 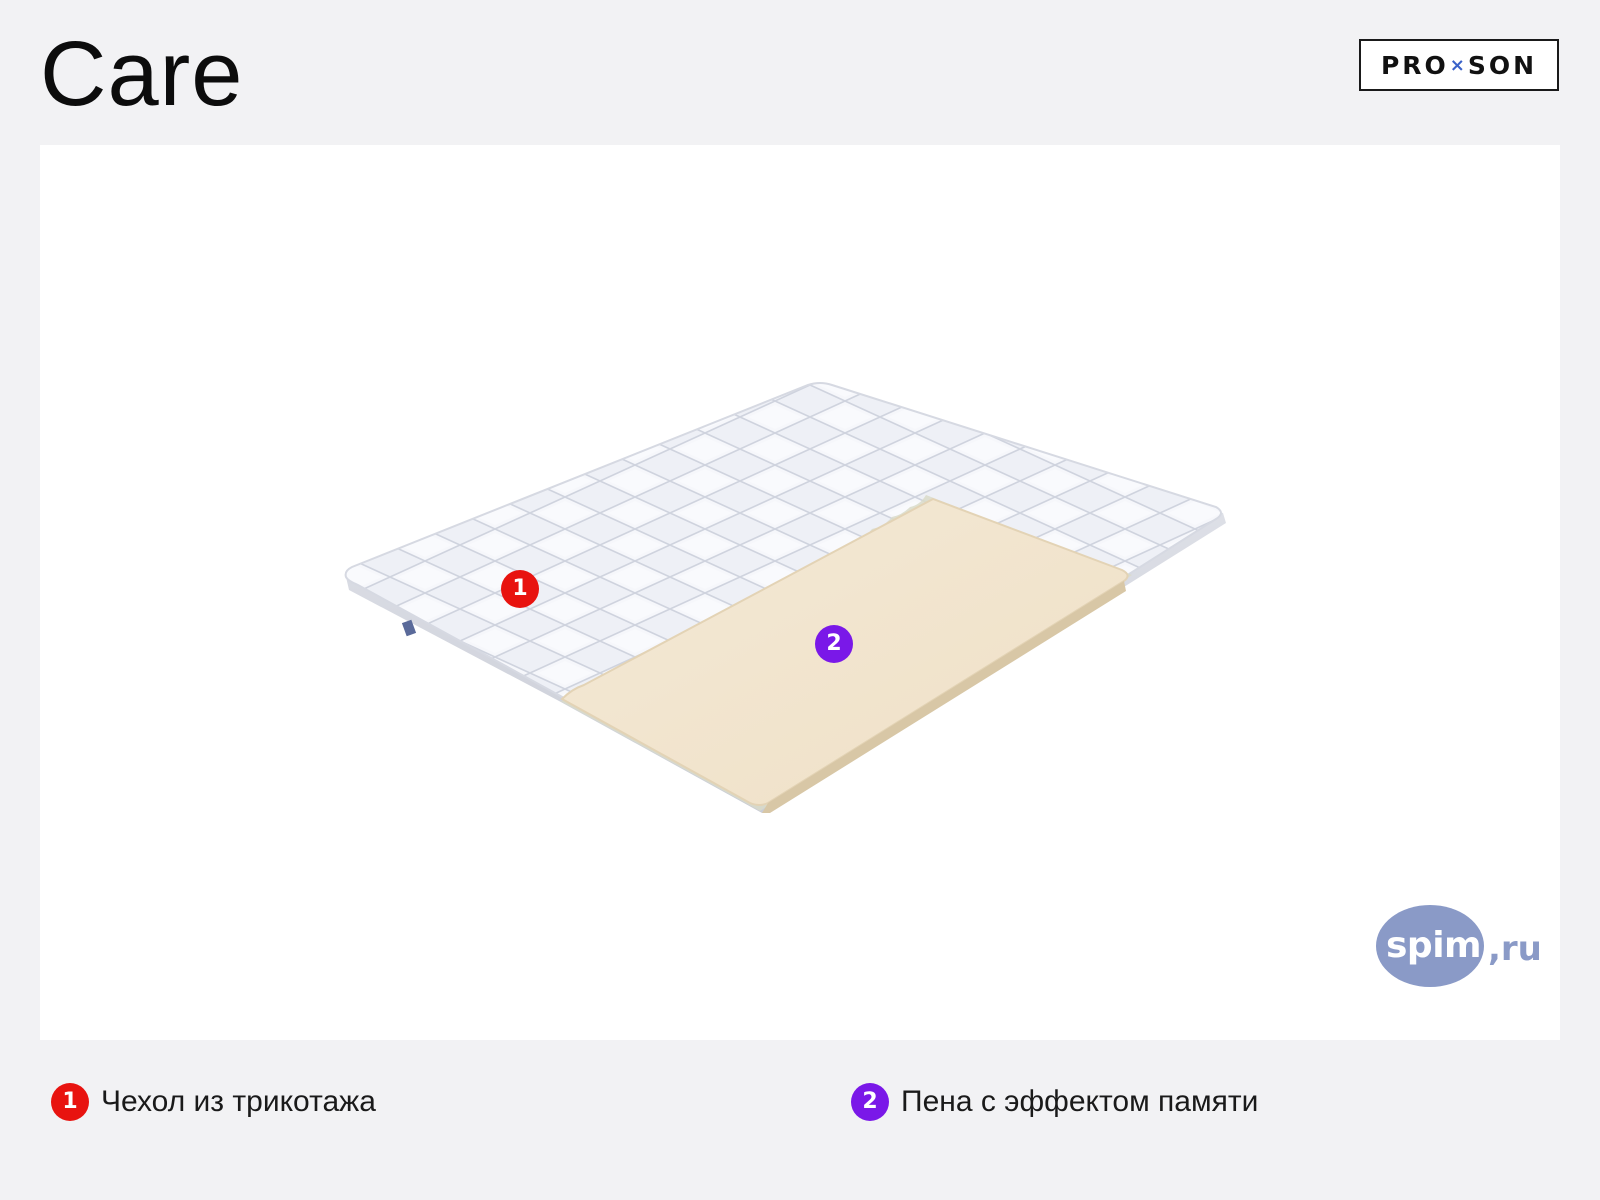 What do you see at coordinates (1502, 65) in the screenshot?
I see `brand-name-right: SON` at bounding box center [1502, 65].